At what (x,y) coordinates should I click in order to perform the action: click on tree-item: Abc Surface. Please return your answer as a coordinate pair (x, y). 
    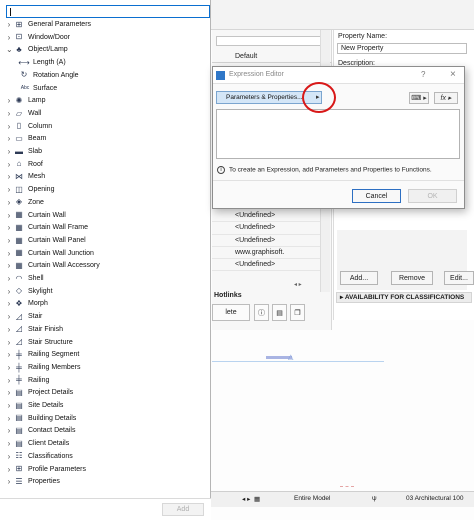
    Looking at the image, I should click on (105, 89).